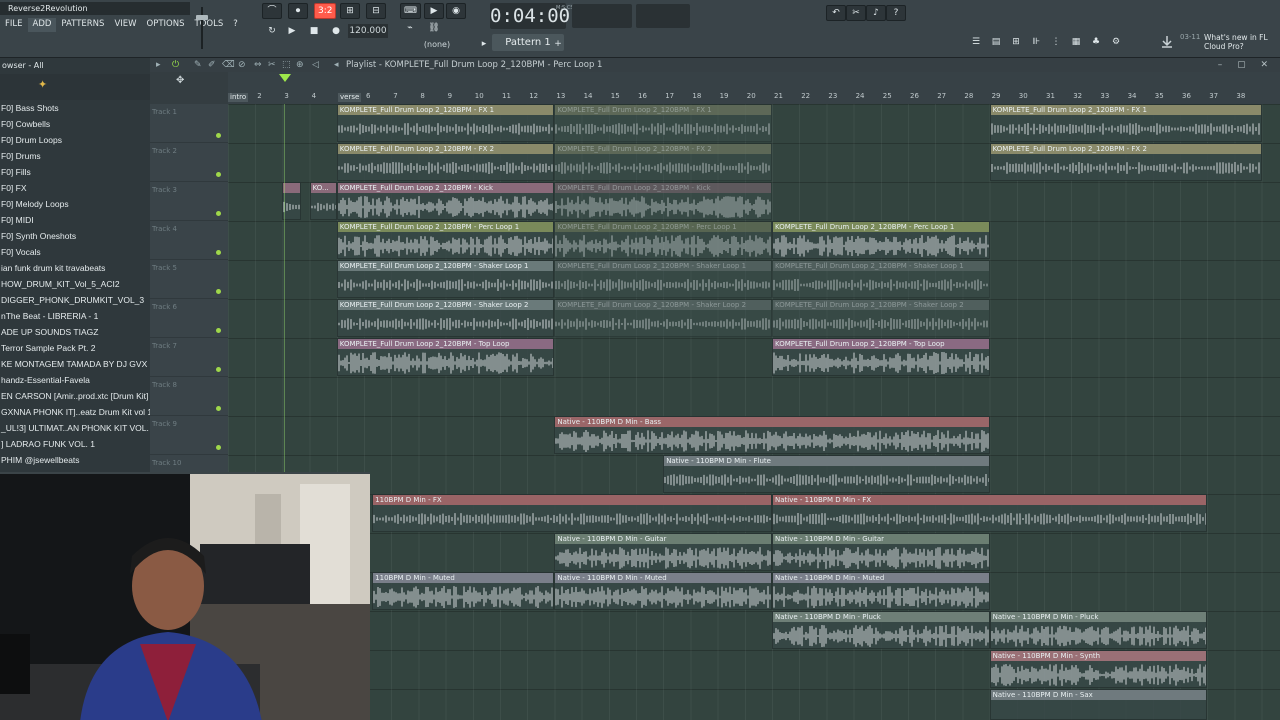 Image resolution: width=1280 pixels, height=720 pixels. Describe the element at coordinates (75, 156) in the screenshot. I see `browser-folder-item: F0] Drums` at that location.